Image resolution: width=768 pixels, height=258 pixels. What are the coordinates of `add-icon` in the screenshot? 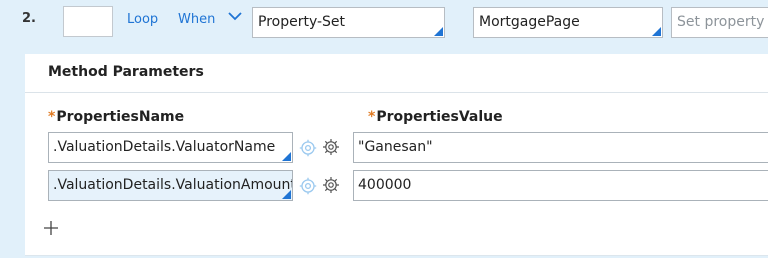 It's located at (51, 228).